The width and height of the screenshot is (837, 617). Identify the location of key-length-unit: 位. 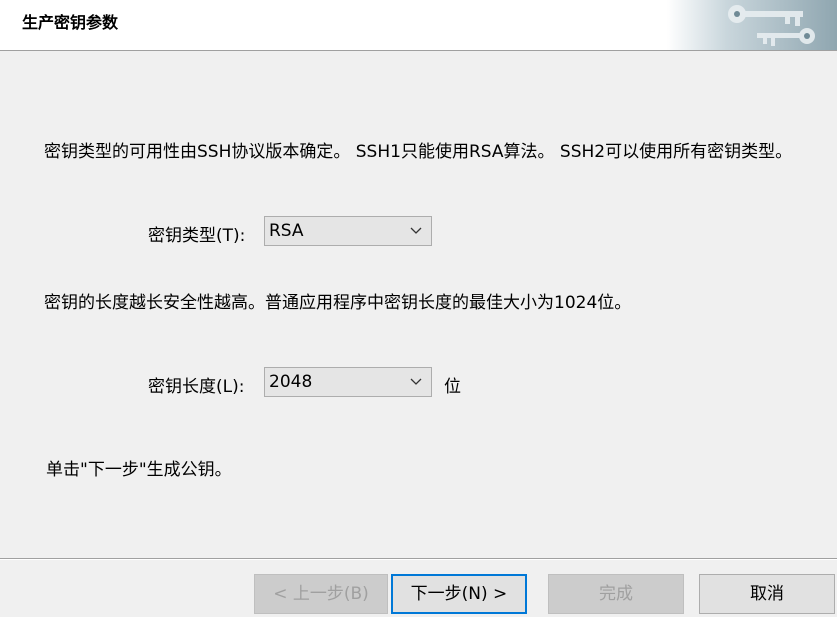
(452, 387).